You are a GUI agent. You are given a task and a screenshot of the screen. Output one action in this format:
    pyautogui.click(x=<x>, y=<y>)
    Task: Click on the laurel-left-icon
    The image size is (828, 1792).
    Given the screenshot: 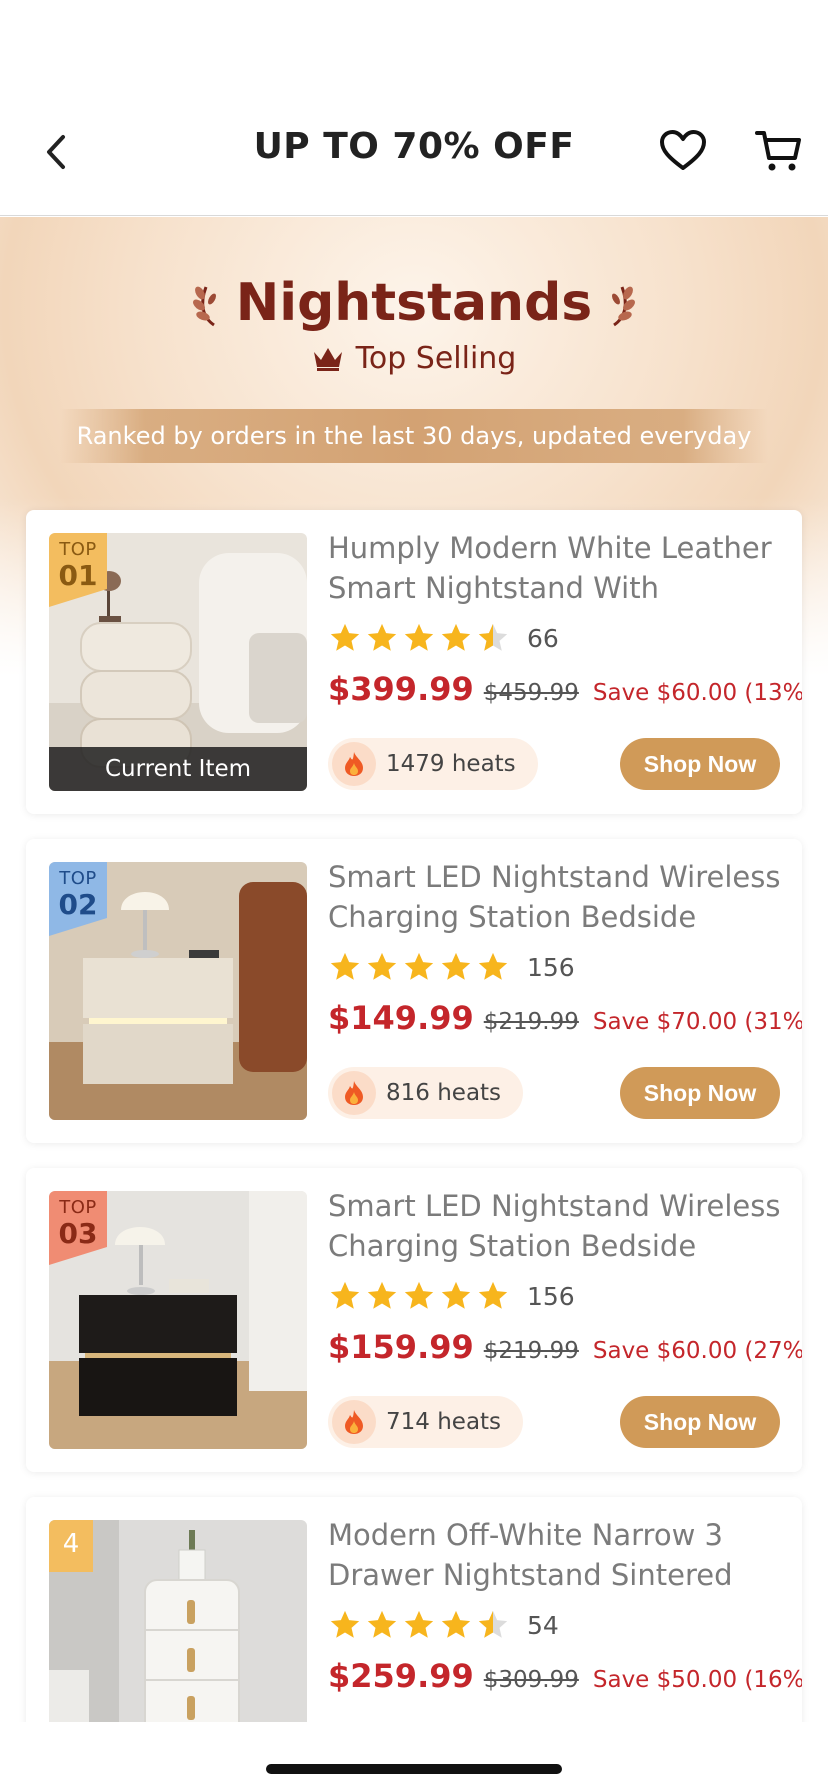 What is the action you would take?
    pyautogui.click(x=204, y=306)
    